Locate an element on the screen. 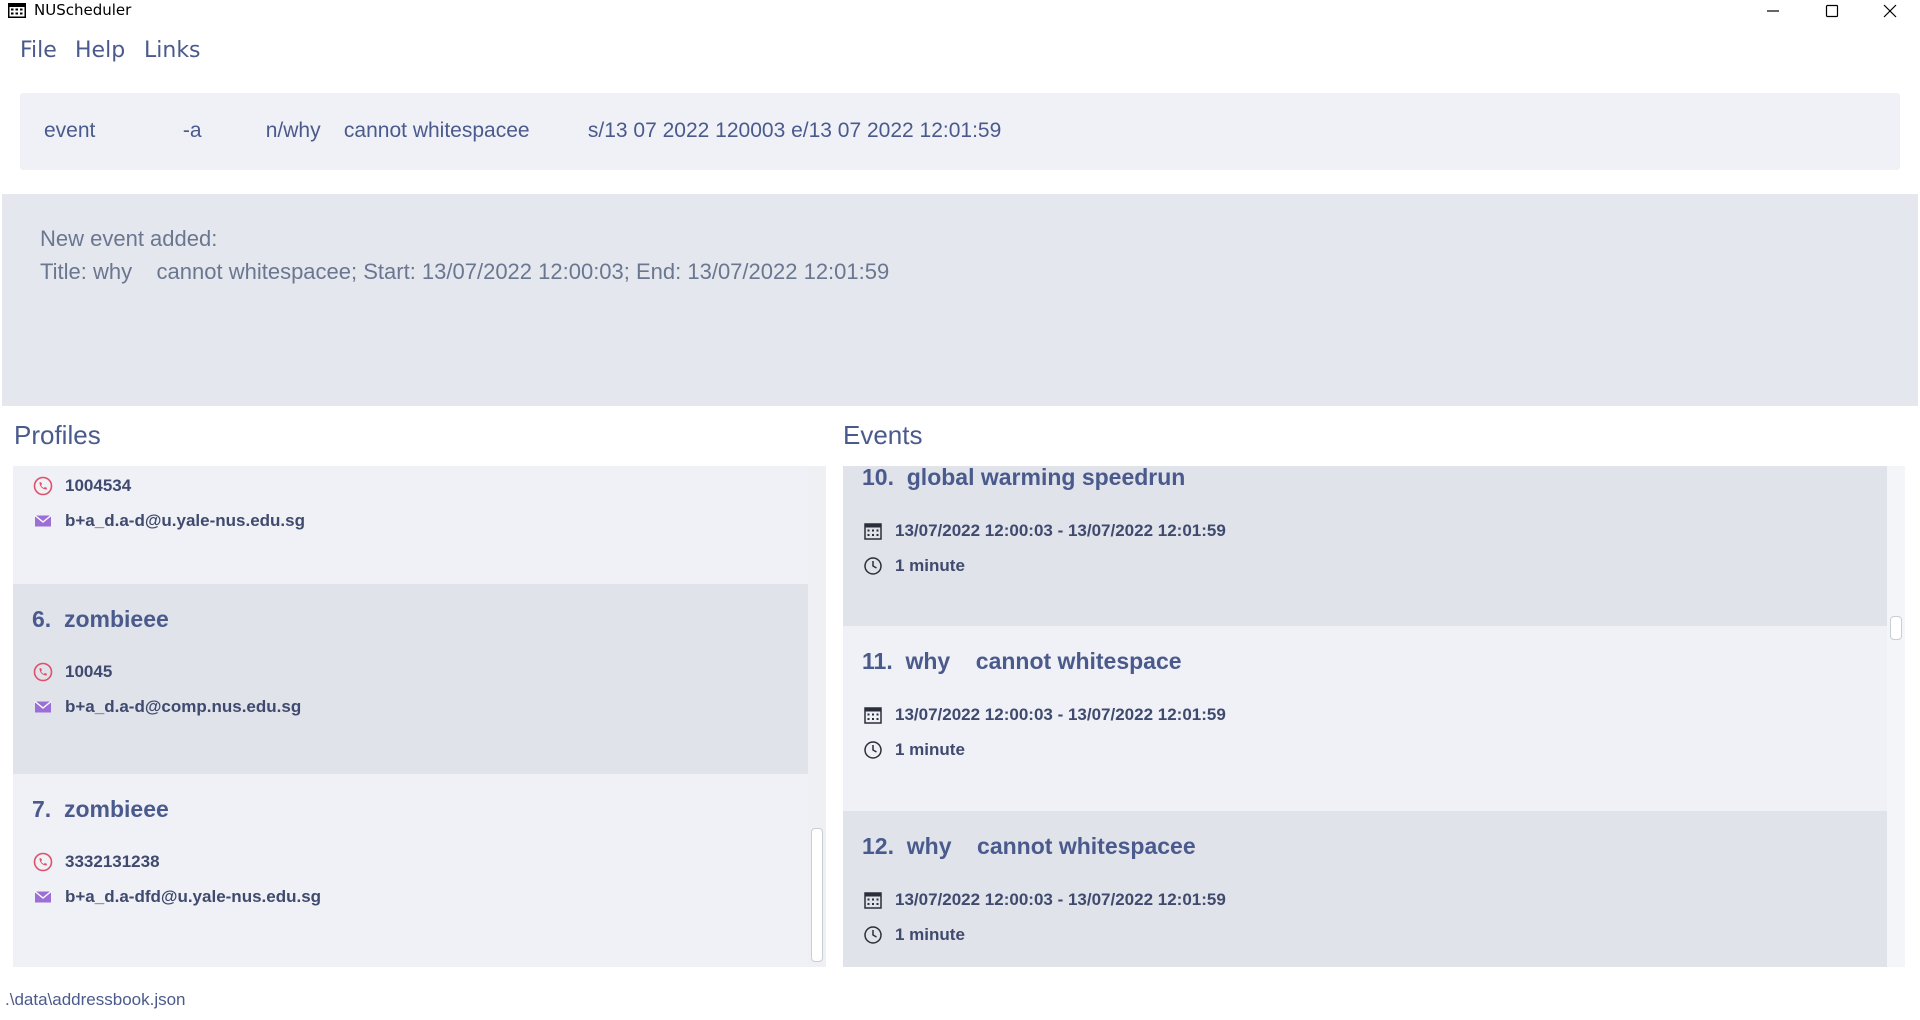  email-row: b+a_d.a-dfd@u.yale-nus.edu.sg is located at coordinates (177, 897).